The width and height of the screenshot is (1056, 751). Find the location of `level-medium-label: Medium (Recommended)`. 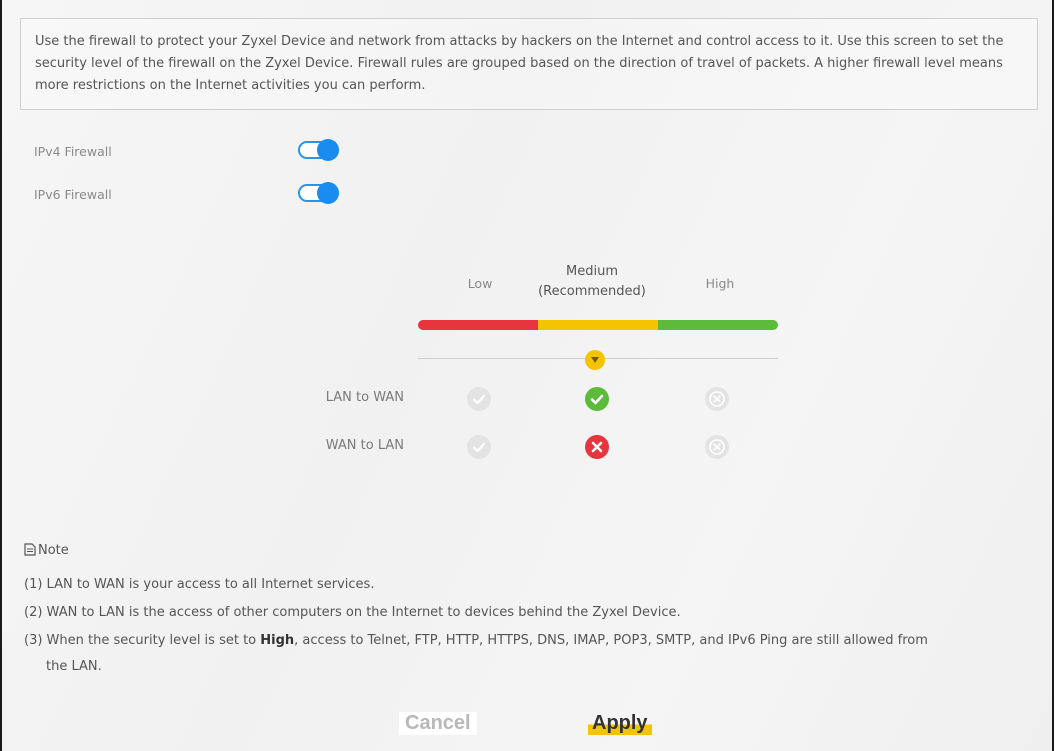

level-medium-label: Medium (Recommended) is located at coordinates (592, 282).